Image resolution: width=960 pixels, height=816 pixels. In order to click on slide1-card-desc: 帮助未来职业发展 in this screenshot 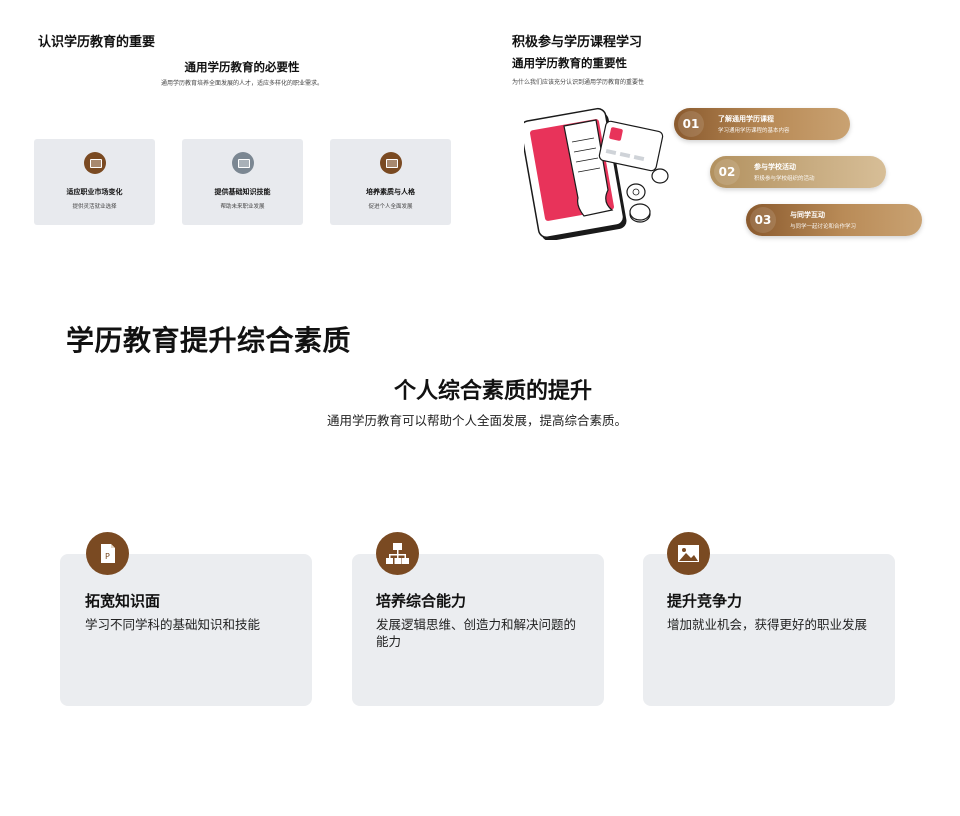, I will do `click(242, 207)`.